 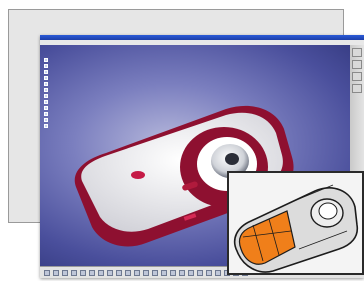 I want to click on lens-center, so click(x=232, y=159).